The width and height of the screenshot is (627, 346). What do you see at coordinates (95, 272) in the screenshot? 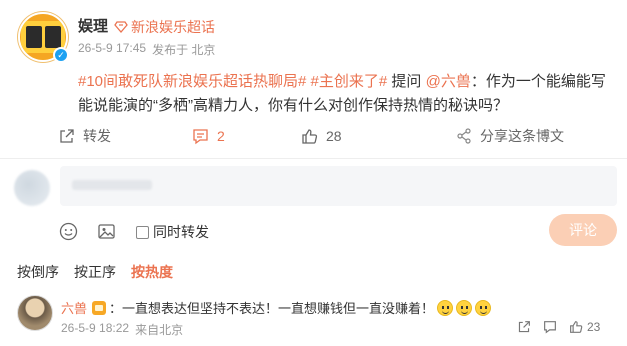
I see `sort-tab-asc: 按正序` at bounding box center [95, 272].